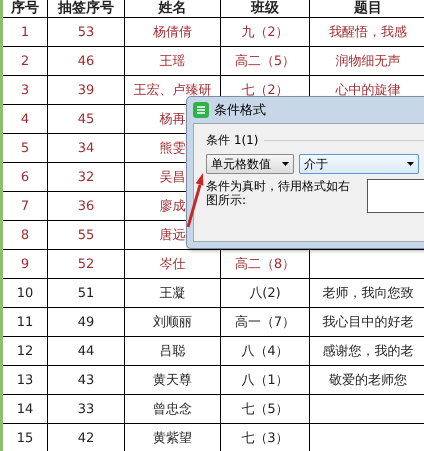 This screenshot has width=424, height=451. I want to click on table-cell: 8, so click(25, 235).